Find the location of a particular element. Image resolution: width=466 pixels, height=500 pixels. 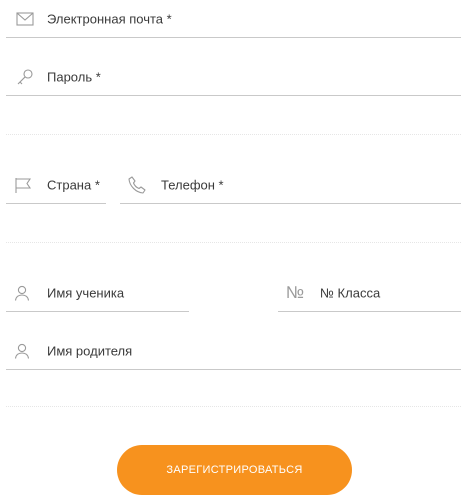

email-field: Электронная почта * is located at coordinates (233, 19).